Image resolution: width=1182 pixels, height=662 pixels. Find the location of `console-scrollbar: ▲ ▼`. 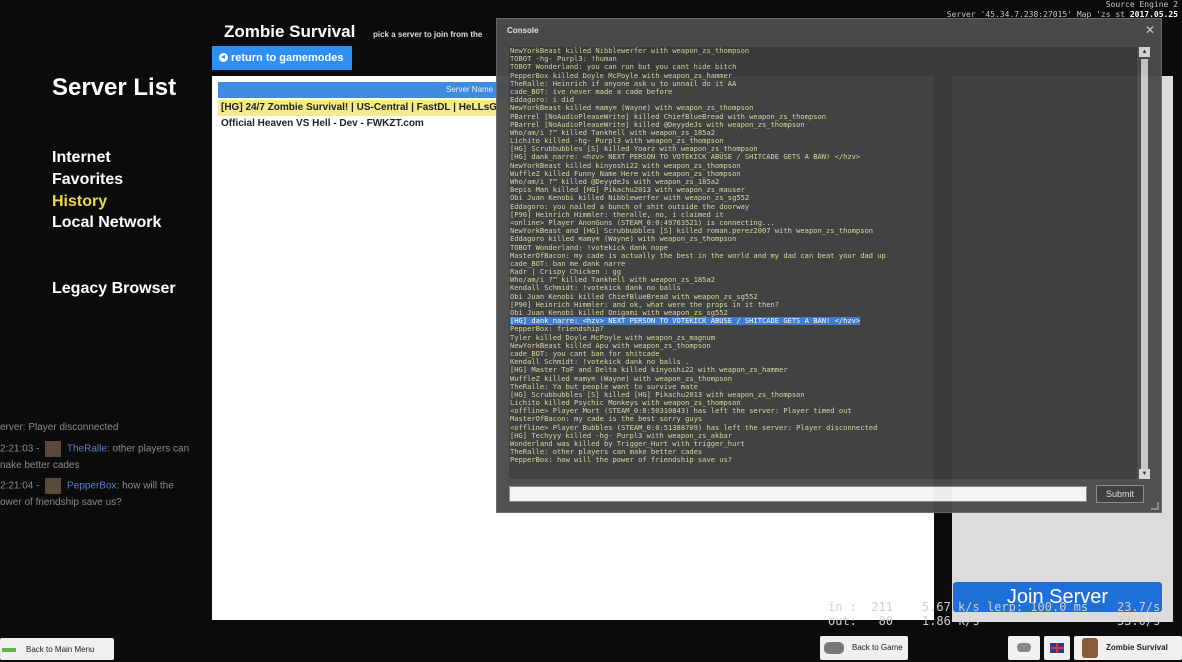

console-scrollbar: ▲ ▼ is located at coordinates (1144, 263).